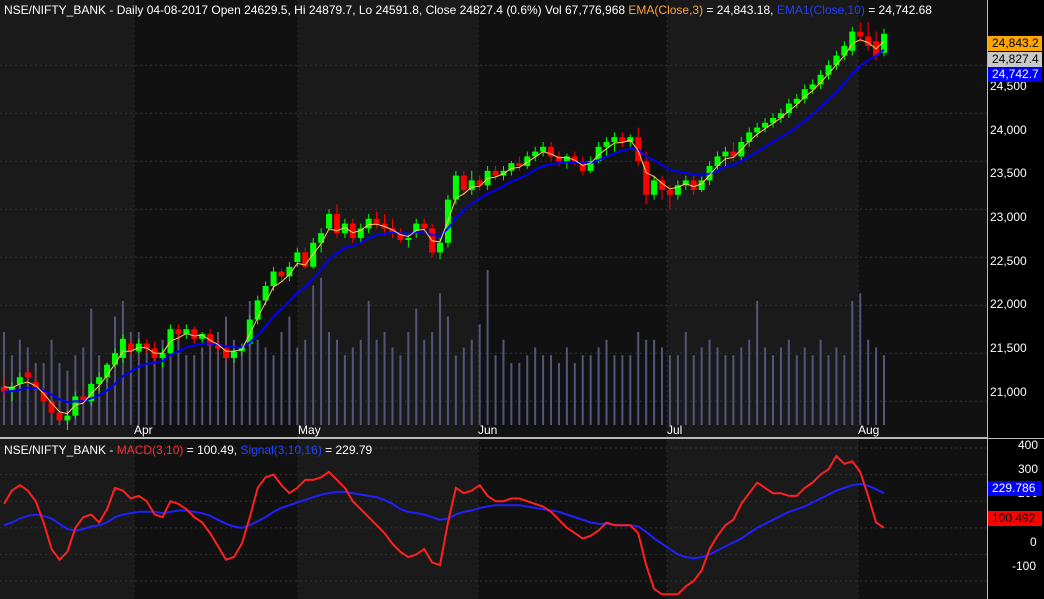  What do you see at coordinates (1033, 542) in the screenshot?
I see `macd-tick: 0` at bounding box center [1033, 542].